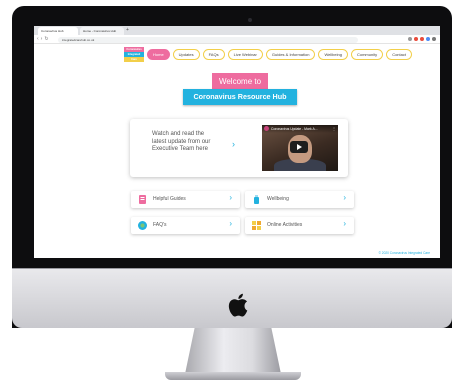 The width and height of the screenshot is (462, 392). What do you see at coordinates (434, 39) in the screenshot?
I see `menu-icon` at bounding box center [434, 39].